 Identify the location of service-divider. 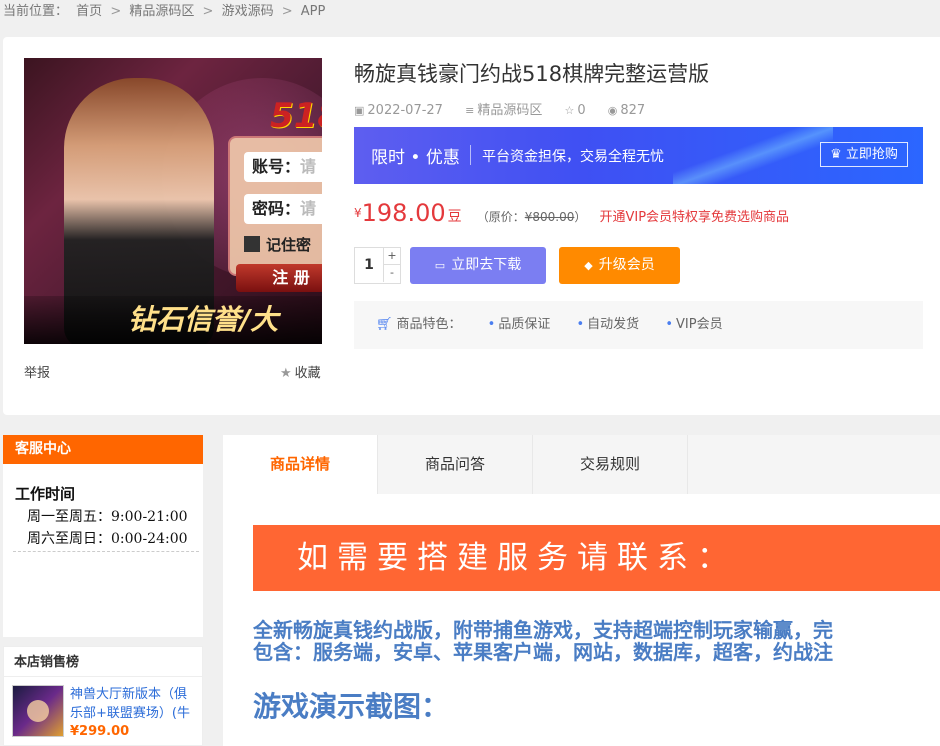
(106, 551).